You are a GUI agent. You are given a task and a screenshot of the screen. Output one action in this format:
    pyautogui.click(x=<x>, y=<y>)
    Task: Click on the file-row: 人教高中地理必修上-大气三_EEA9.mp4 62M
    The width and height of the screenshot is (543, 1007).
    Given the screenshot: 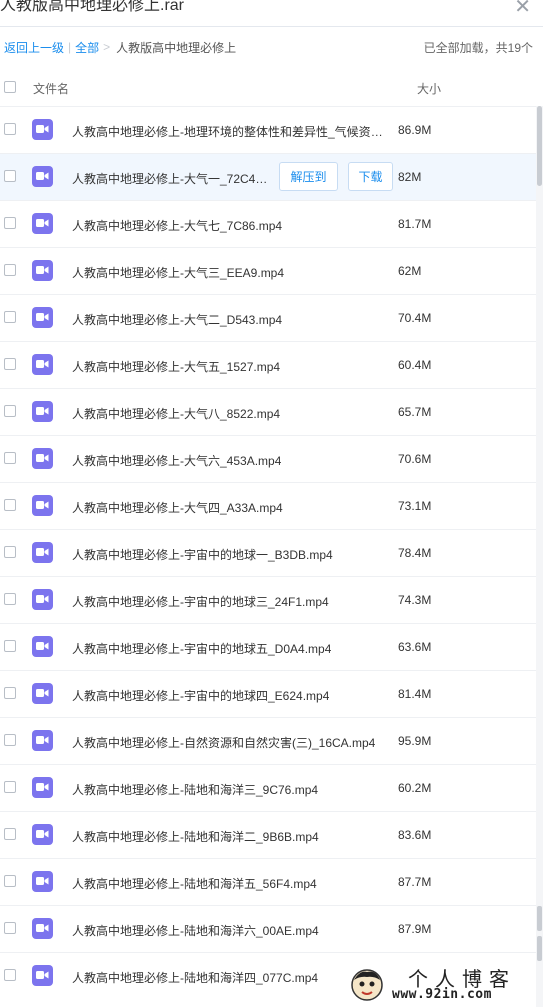 What is the action you would take?
    pyautogui.click(x=271, y=270)
    